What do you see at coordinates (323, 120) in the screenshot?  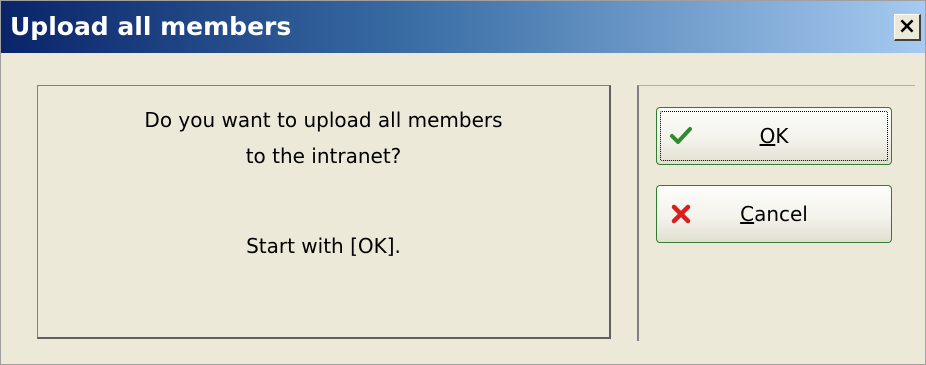 I see `message-line-1: Do you want to upload all members` at bounding box center [323, 120].